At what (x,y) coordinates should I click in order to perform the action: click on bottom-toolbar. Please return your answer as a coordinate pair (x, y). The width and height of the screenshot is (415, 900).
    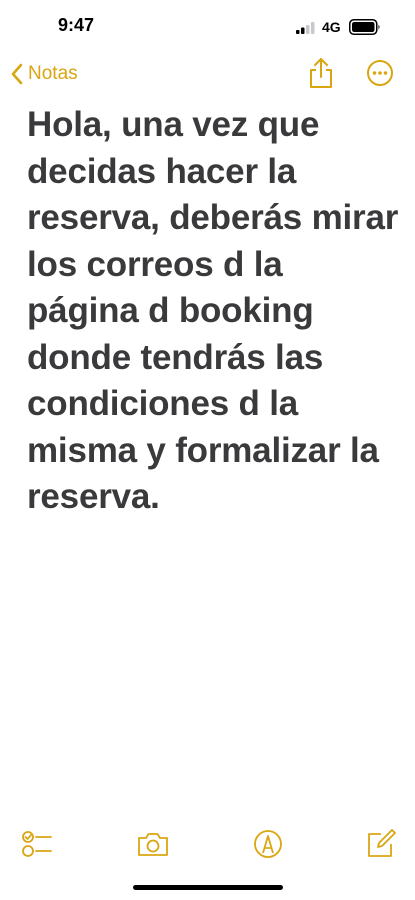
    Looking at the image, I should click on (207, 845).